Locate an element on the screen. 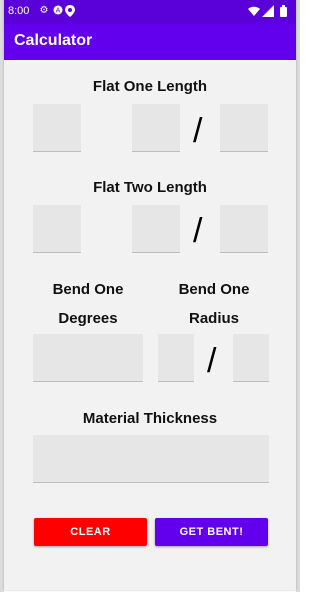  material-thickness-label: Material Thickness is located at coordinates (150, 418).